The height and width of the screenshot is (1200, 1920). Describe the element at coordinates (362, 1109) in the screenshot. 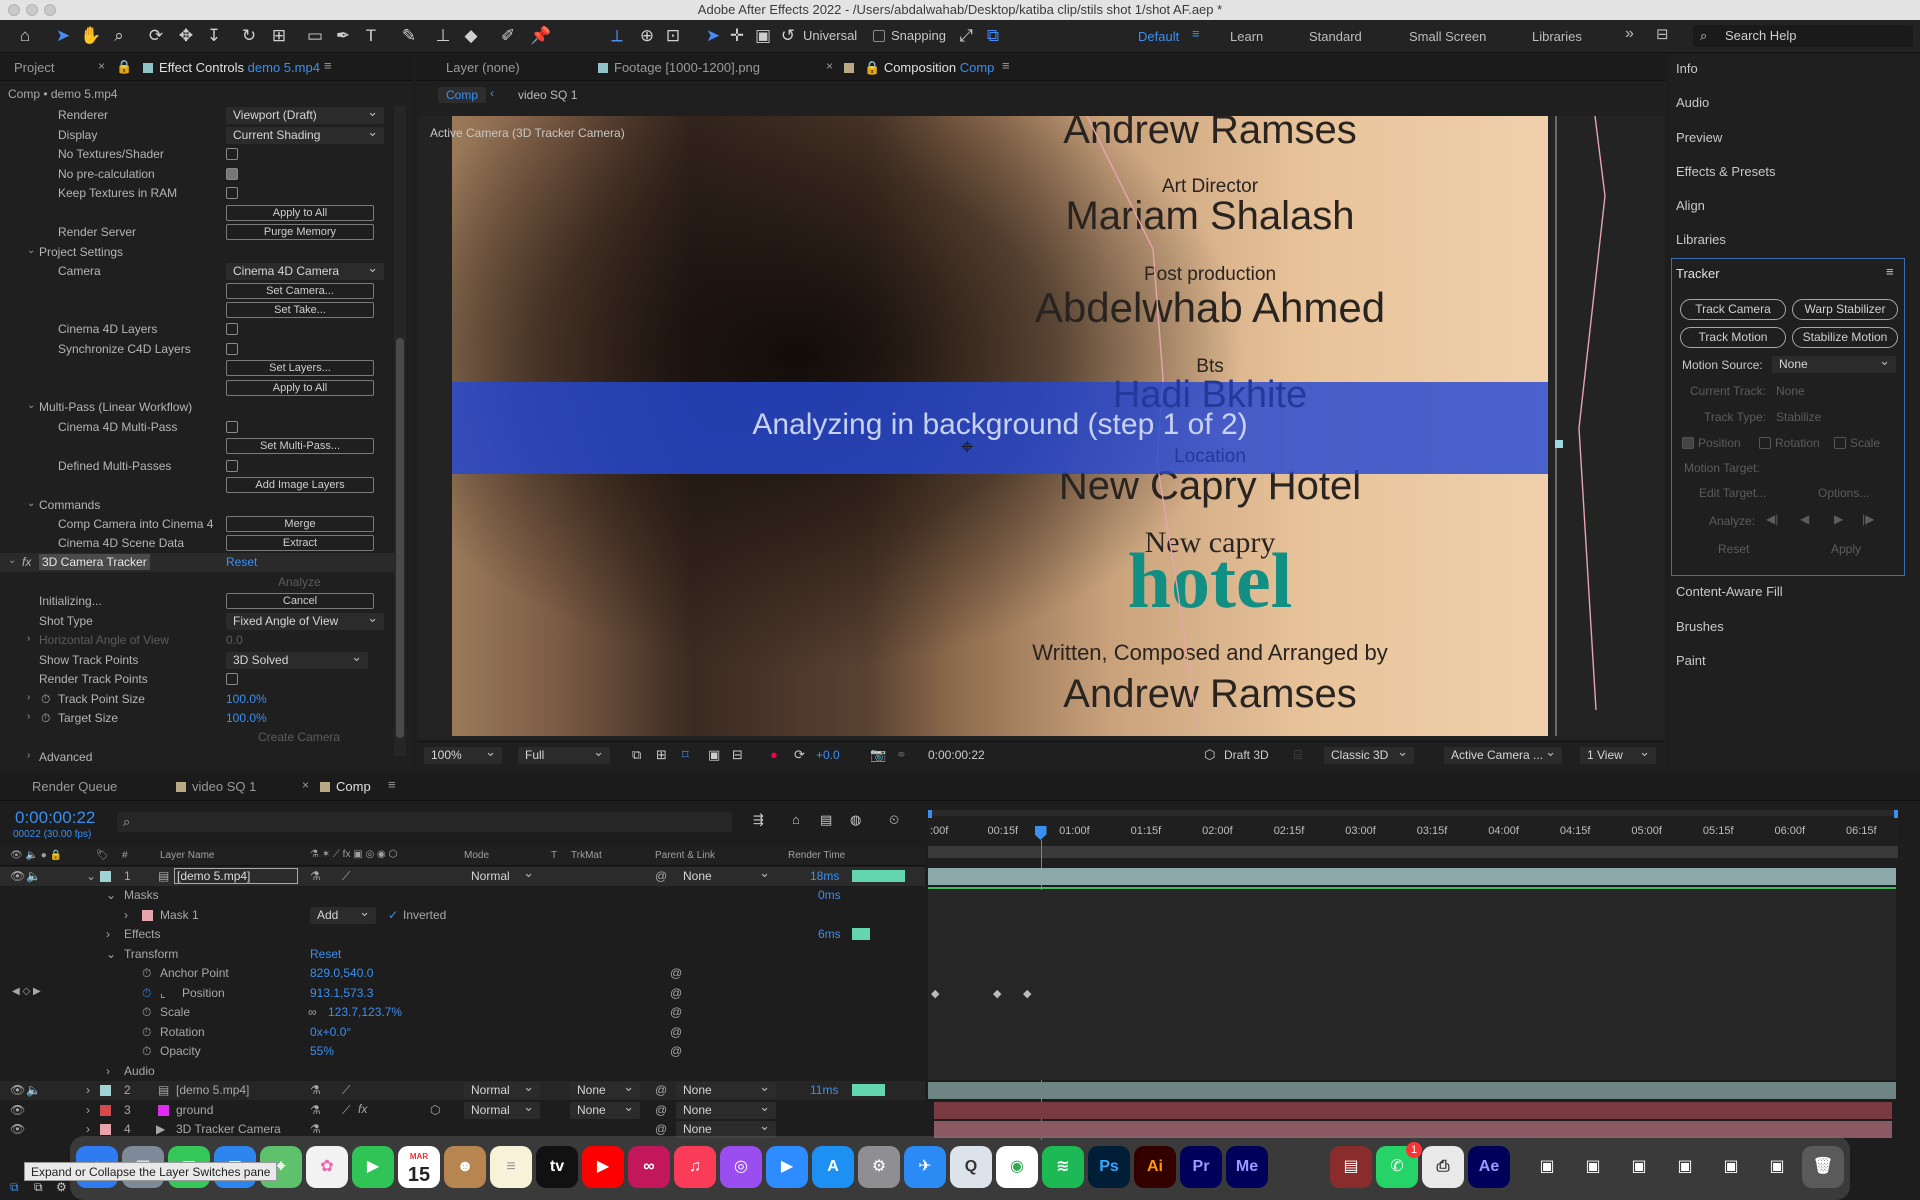

I see `fx-switch-icon: fx` at that location.